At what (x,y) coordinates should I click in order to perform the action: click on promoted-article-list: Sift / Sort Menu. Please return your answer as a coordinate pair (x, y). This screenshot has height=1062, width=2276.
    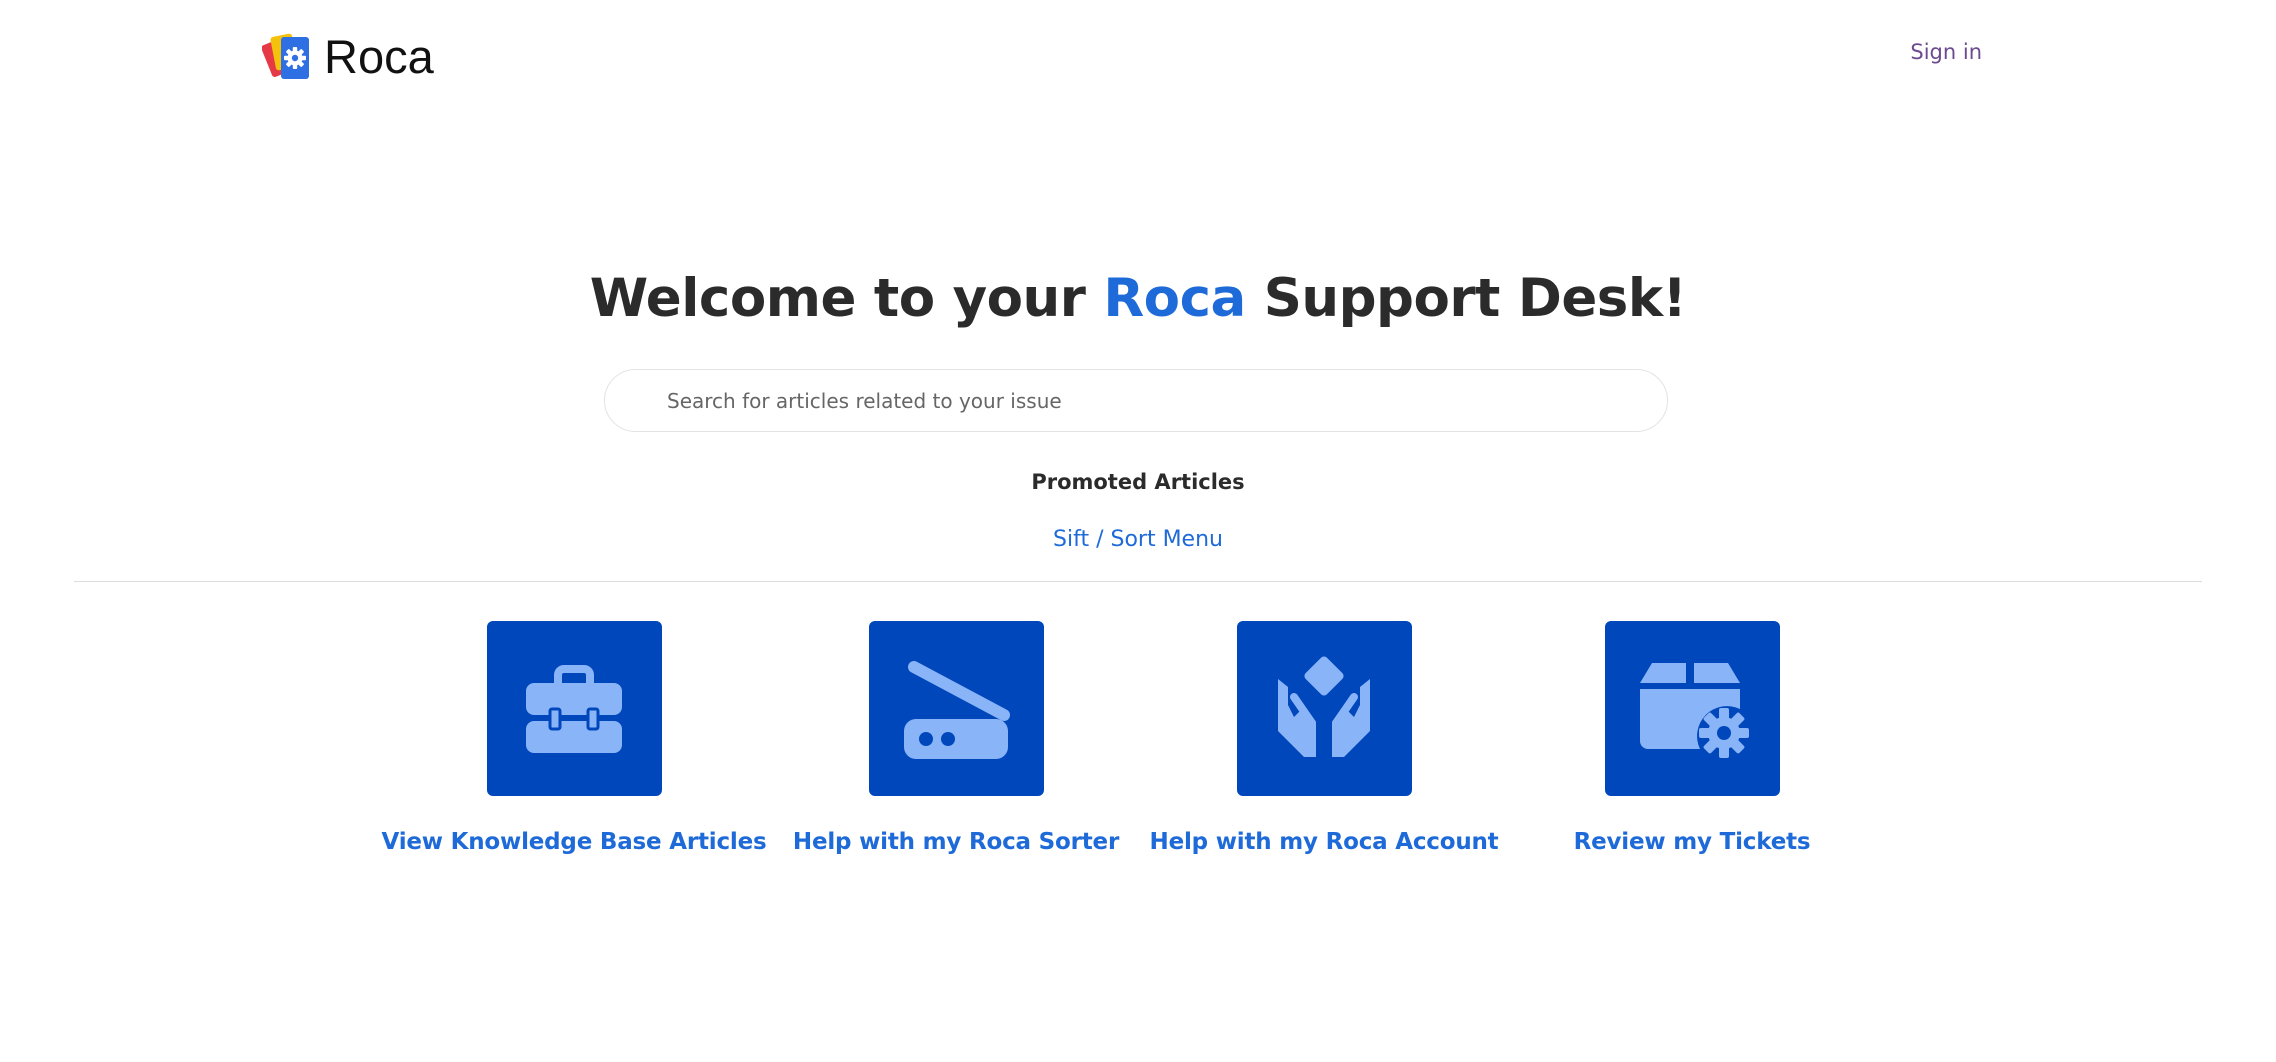
    Looking at the image, I should click on (1138, 539).